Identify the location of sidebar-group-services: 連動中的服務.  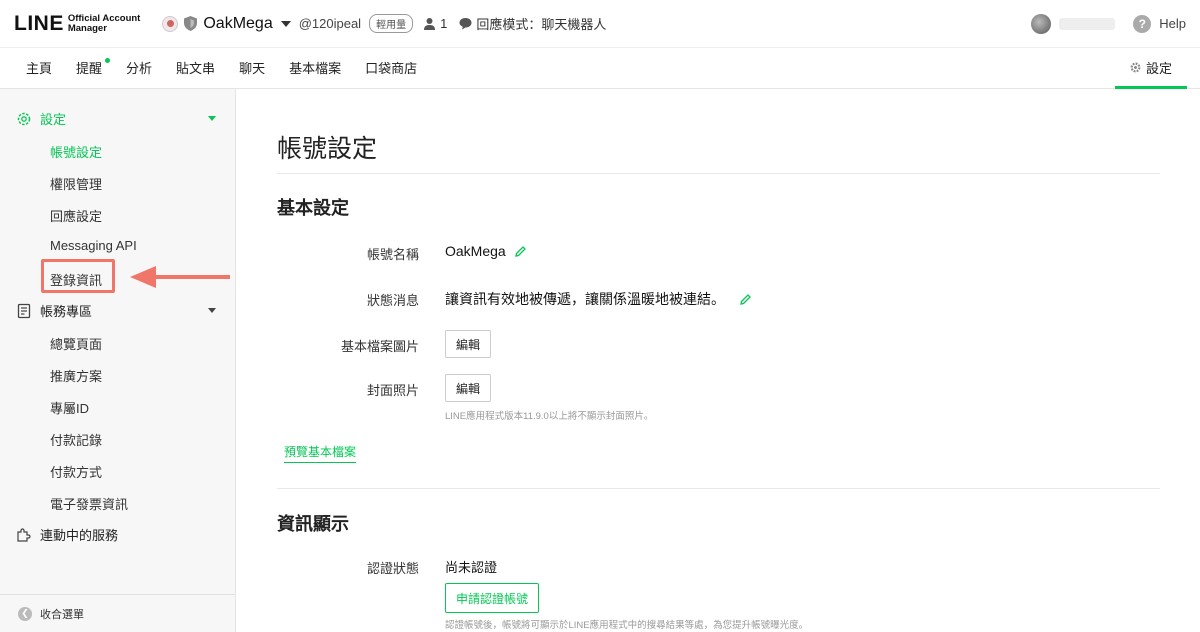
(116, 534).